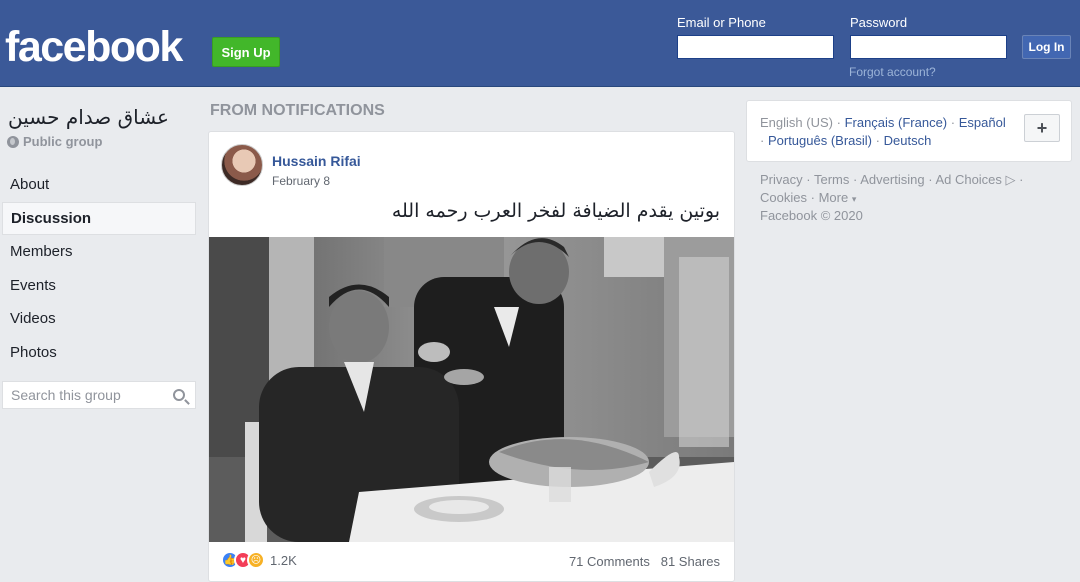 This screenshot has height=582, width=1080. Describe the element at coordinates (892, 72) in the screenshot. I see `forgot-account-link: Forgot account?` at that location.